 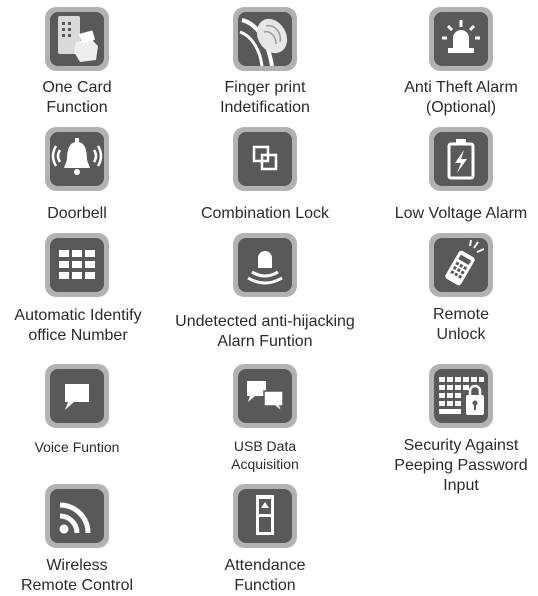 What do you see at coordinates (265, 565) in the screenshot?
I see `attendance-label-line1: Attendance` at bounding box center [265, 565].